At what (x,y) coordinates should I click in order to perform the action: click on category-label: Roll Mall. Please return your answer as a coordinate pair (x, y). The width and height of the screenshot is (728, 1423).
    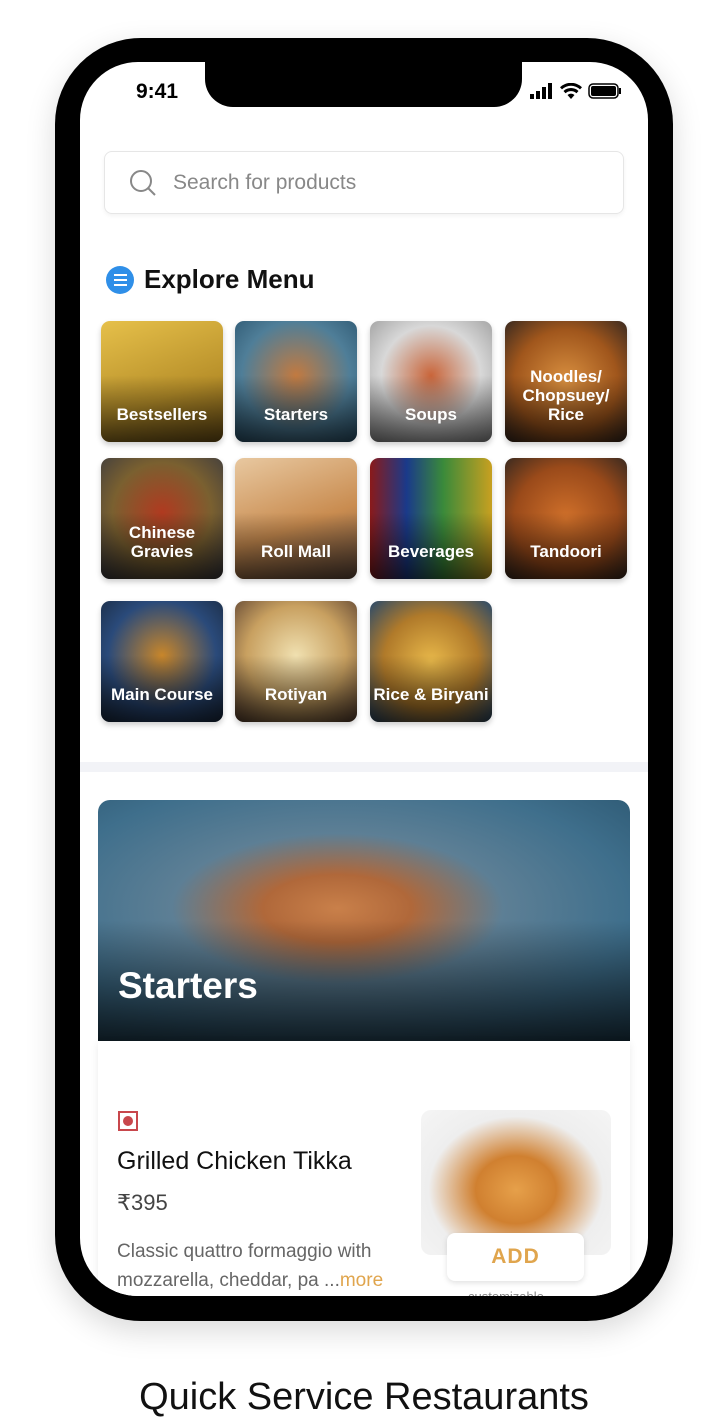
    Looking at the image, I should click on (296, 551).